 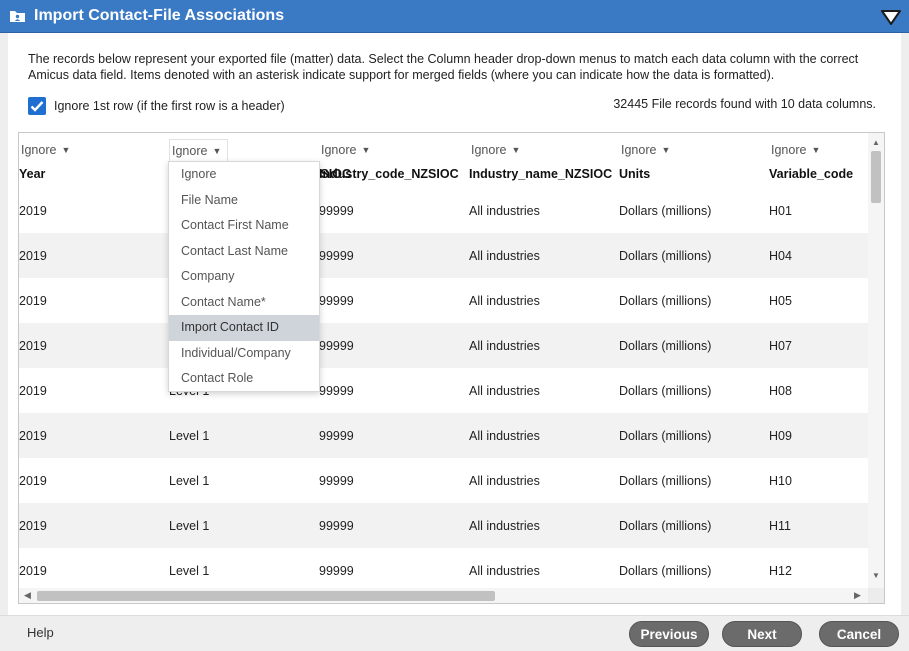 I want to click on dropdown-option: File Name, so click(x=244, y=201).